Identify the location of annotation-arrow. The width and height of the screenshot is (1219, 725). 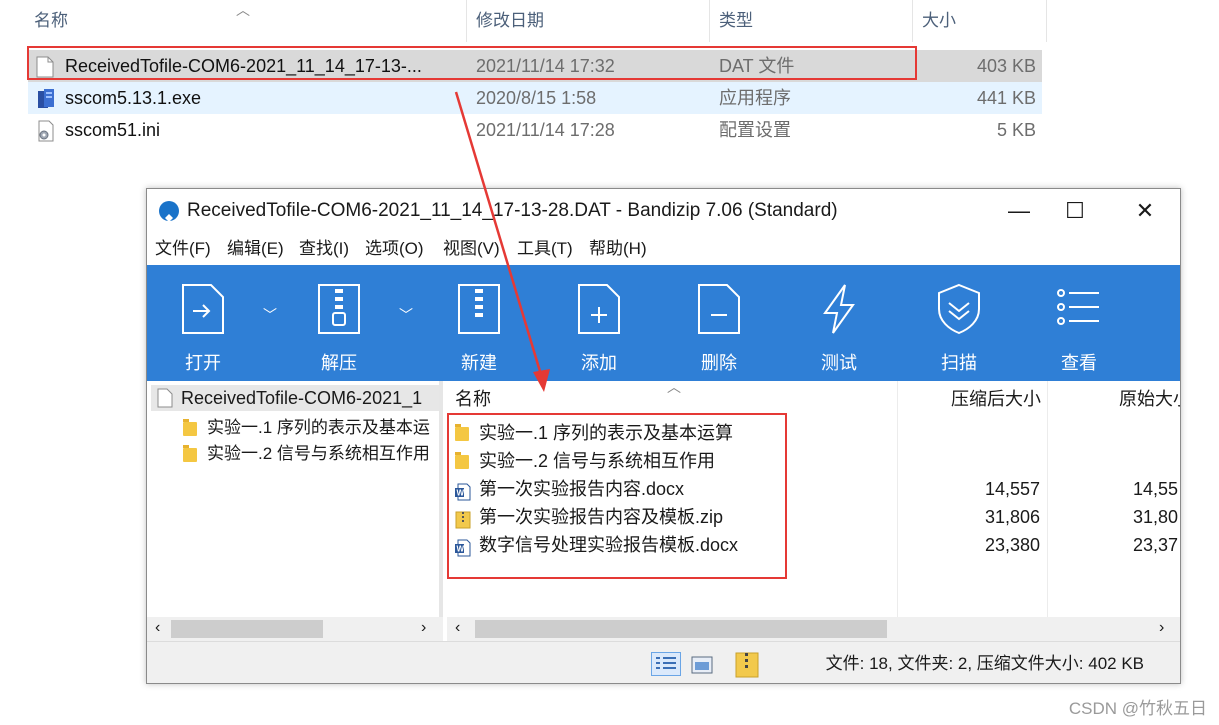
(502, 241).